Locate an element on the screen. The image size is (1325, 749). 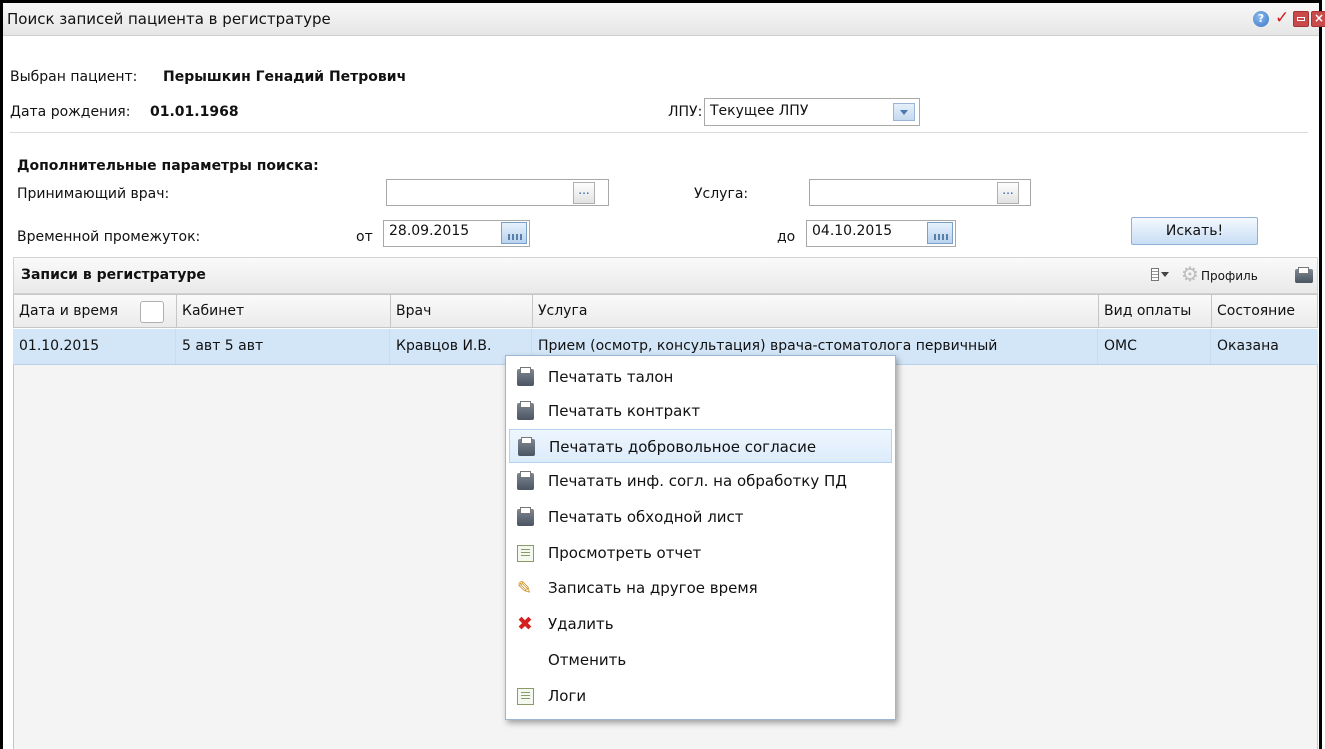
window-title: Поиск записей пациента в регистратуре is located at coordinates (169, 19).